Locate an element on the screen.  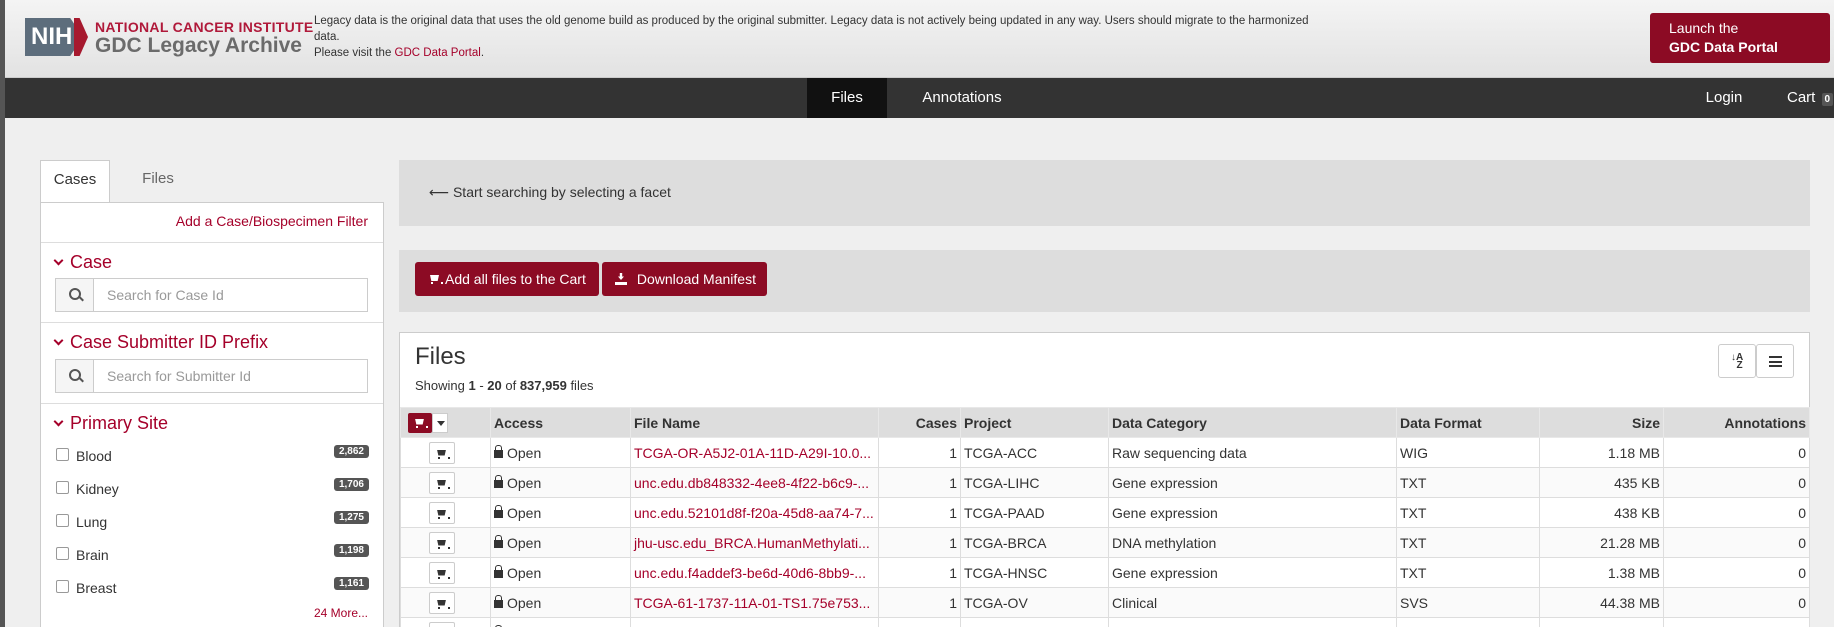
column-header-file-name: File Name is located at coordinates (754, 422).